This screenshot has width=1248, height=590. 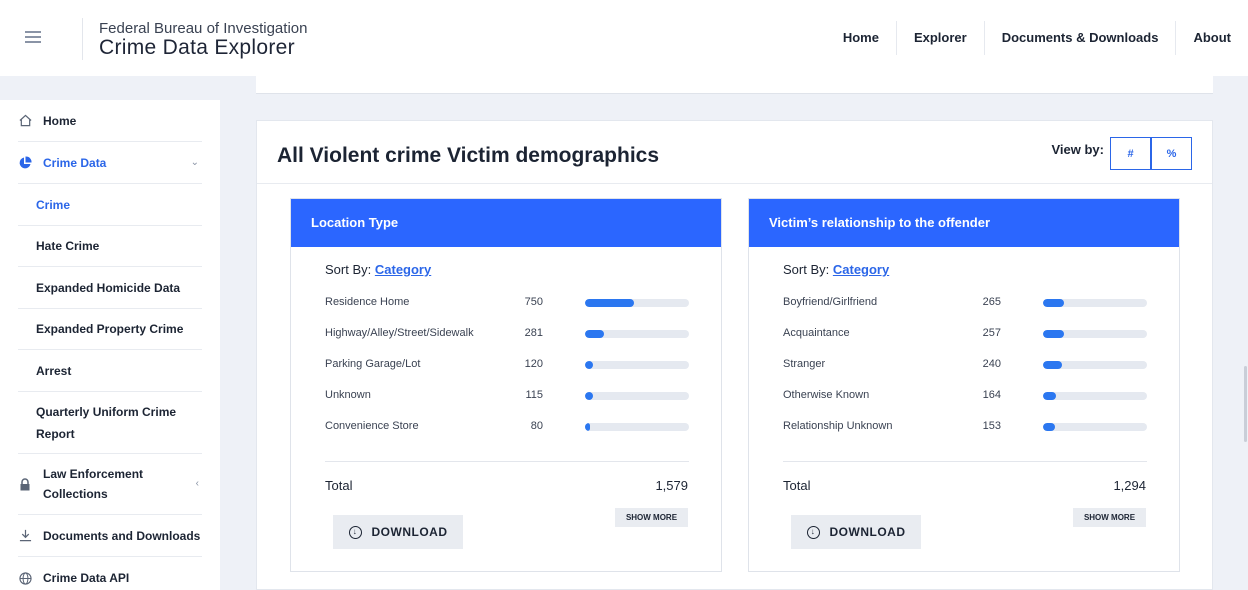 What do you see at coordinates (25, 484) in the screenshot?
I see `lock-icon` at bounding box center [25, 484].